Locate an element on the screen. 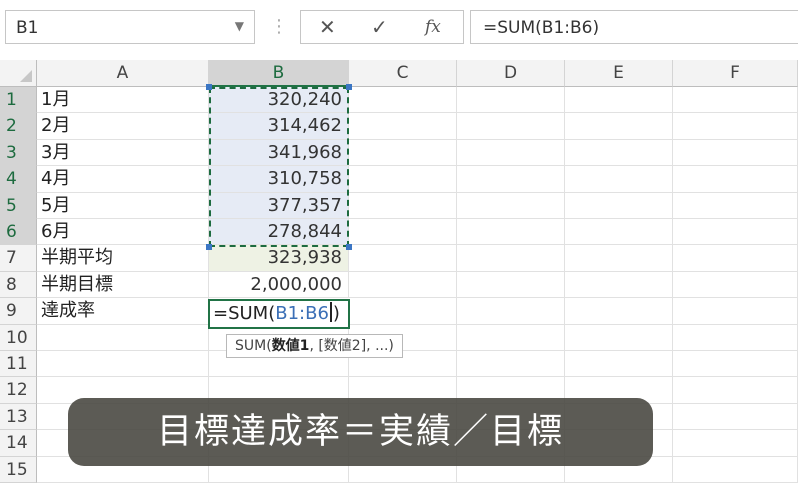 The height and width of the screenshot is (488, 798). cell-f5 is located at coordinates (735, 205).